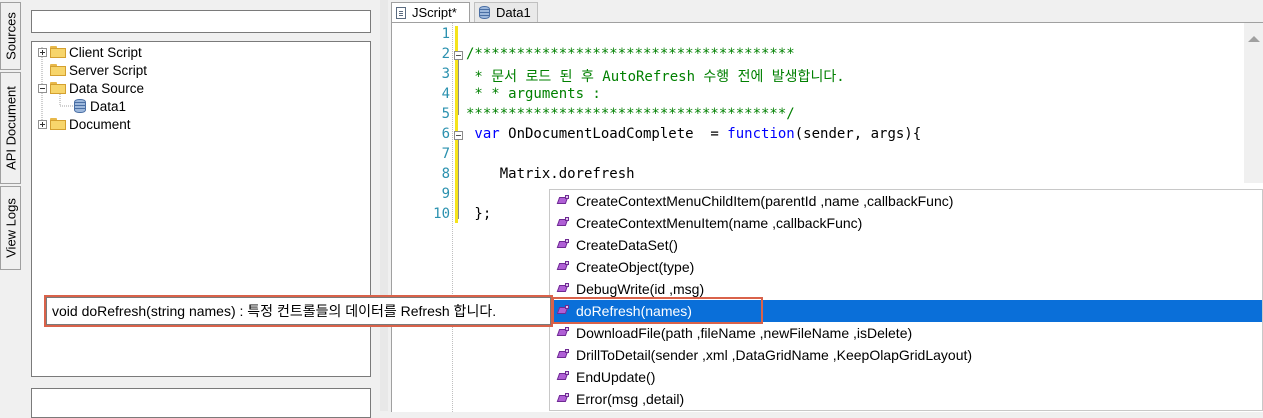 The width and height of the screenshot is (1263, 418). I want to click on line-number: 10, so click(441, 214).